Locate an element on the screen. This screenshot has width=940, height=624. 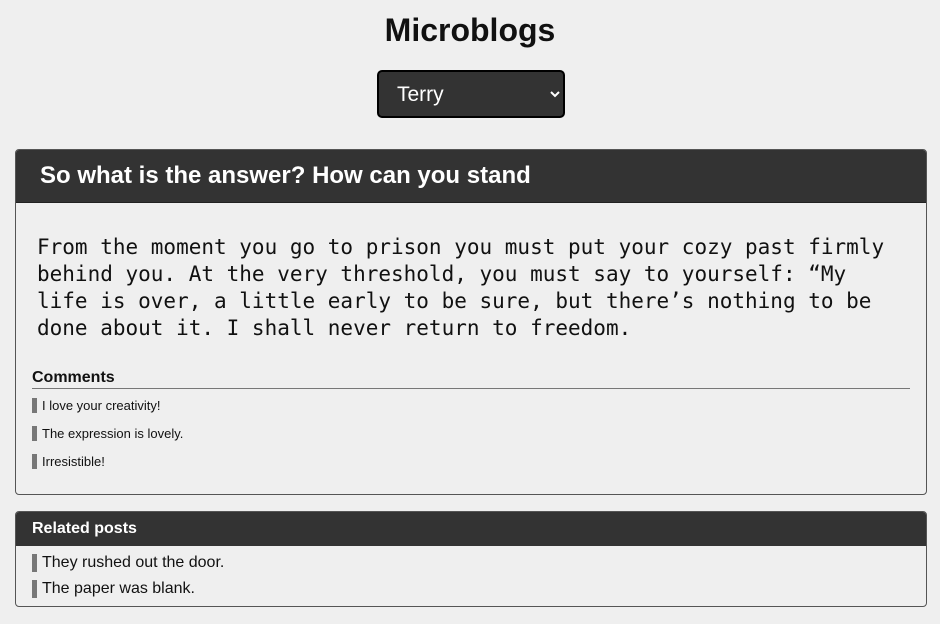
related-posts-heading: Related posts is located at coordinates (471, 529).